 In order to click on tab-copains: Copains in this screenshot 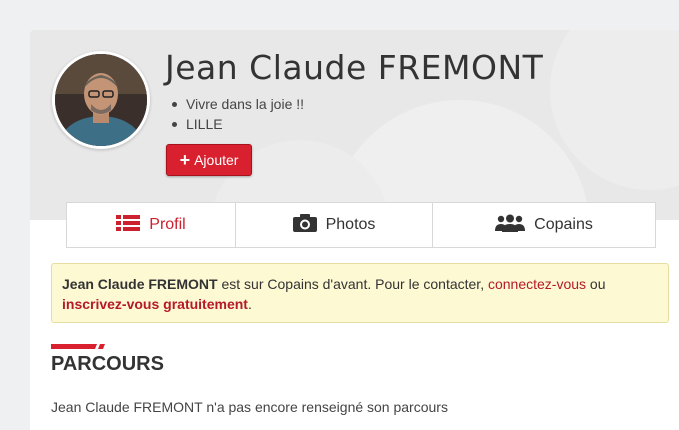, I will do `click(543, 225)`.